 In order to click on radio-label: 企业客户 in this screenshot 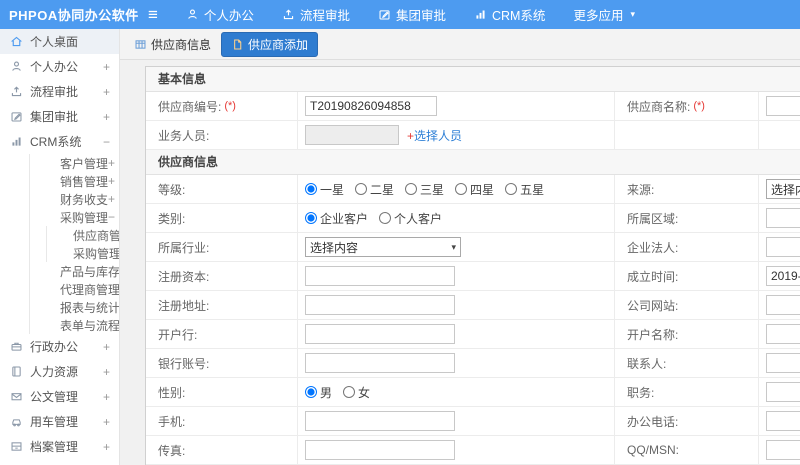, I will do `click(344, 218)`.